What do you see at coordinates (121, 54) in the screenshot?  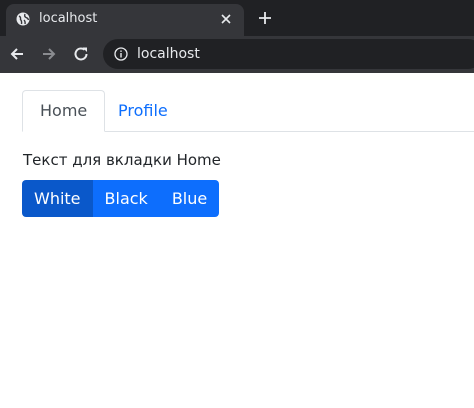 I see `info-icon` at bounding box center [121, 54].